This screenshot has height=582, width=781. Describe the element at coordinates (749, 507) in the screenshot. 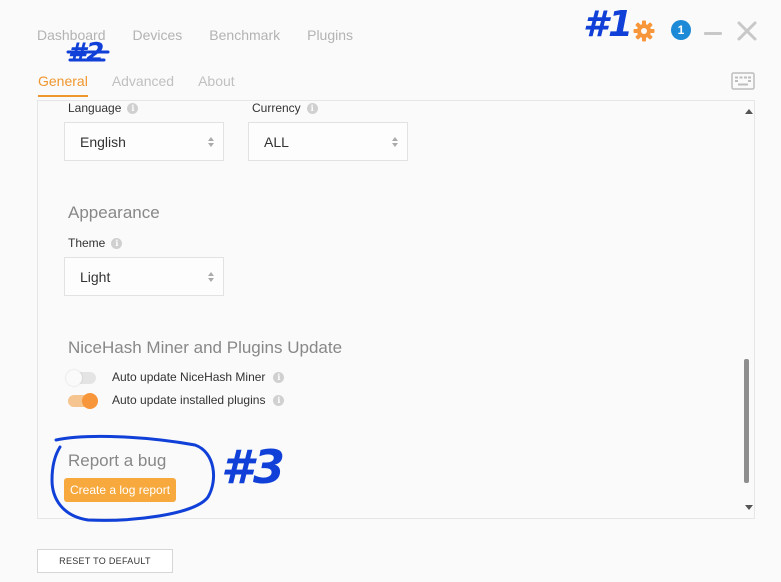

I see `scroll-down-arrow-icon` at that location.